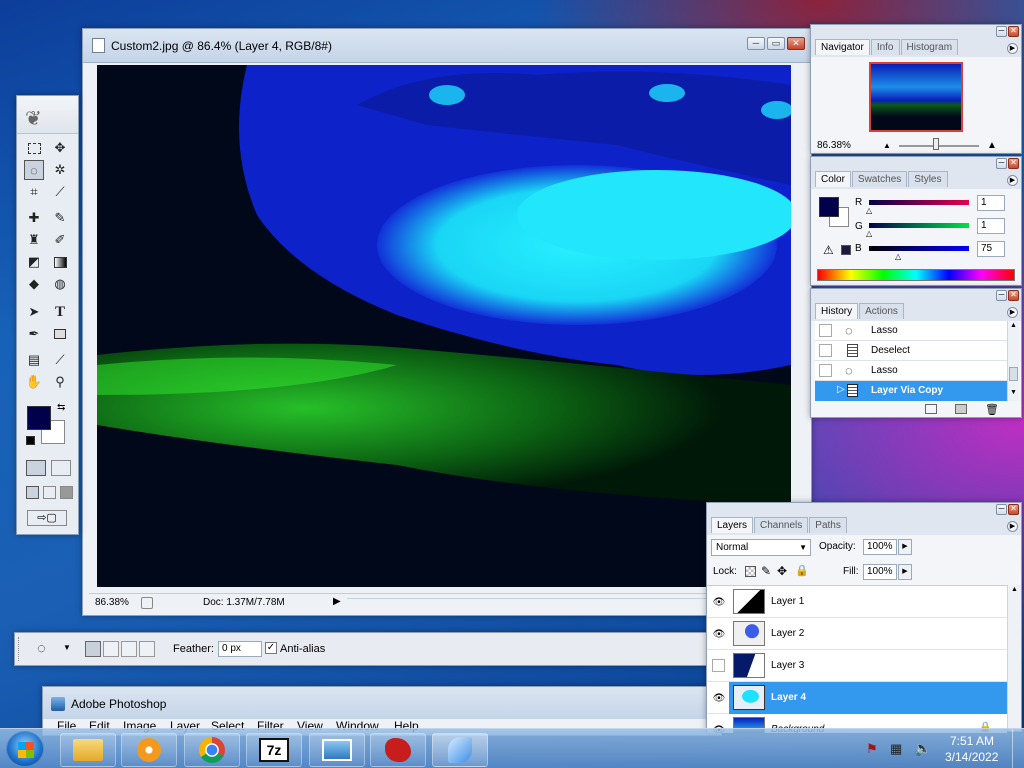  Describe the element at coordinates (887, 145) in the screenshot. I see `zoom-out-icon: ▲` at that location.